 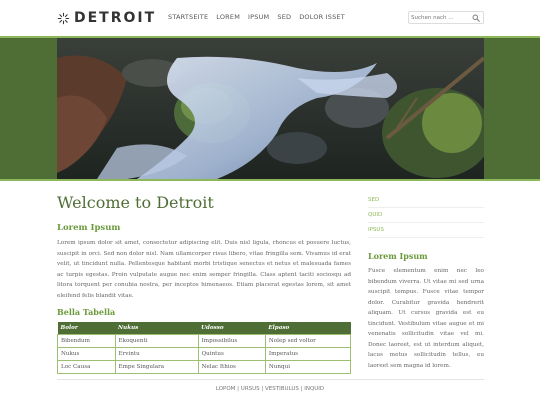 I want to click on nav-item-ipsum: IPSUM, so click(x=258, y=17).